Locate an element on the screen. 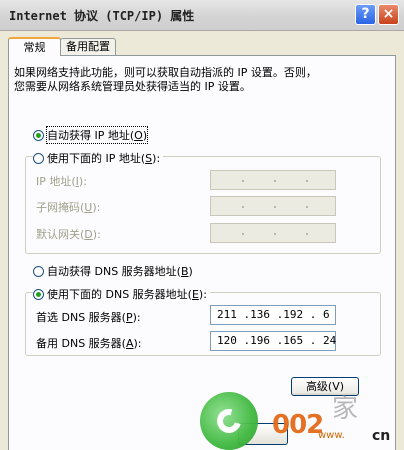  radio-auto-ip: 自动获得 IP 地址(O) is located at coordinates (91, 135).